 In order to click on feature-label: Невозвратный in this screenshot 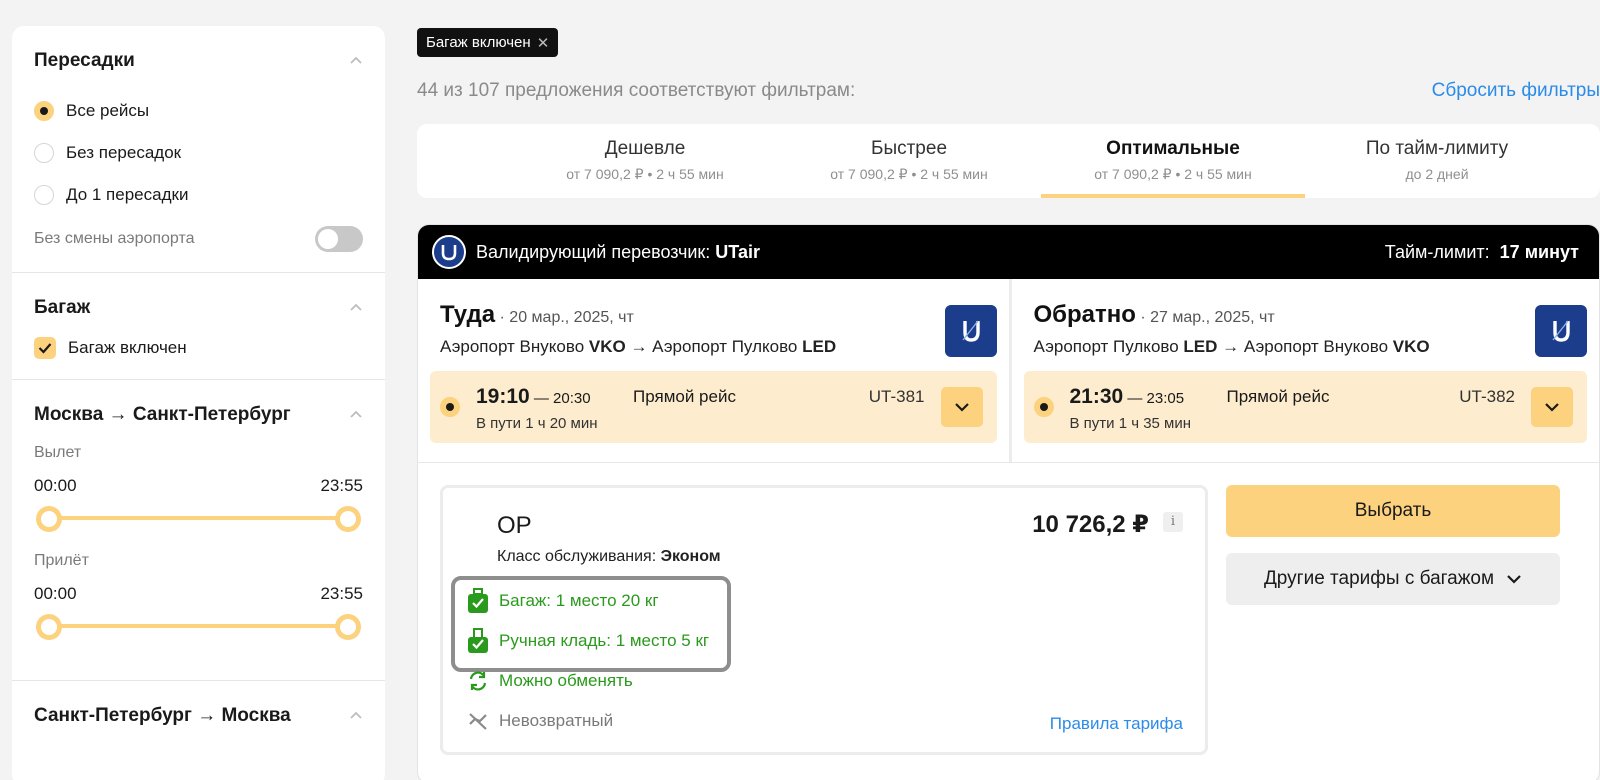, I will do `click(556, 720)`.